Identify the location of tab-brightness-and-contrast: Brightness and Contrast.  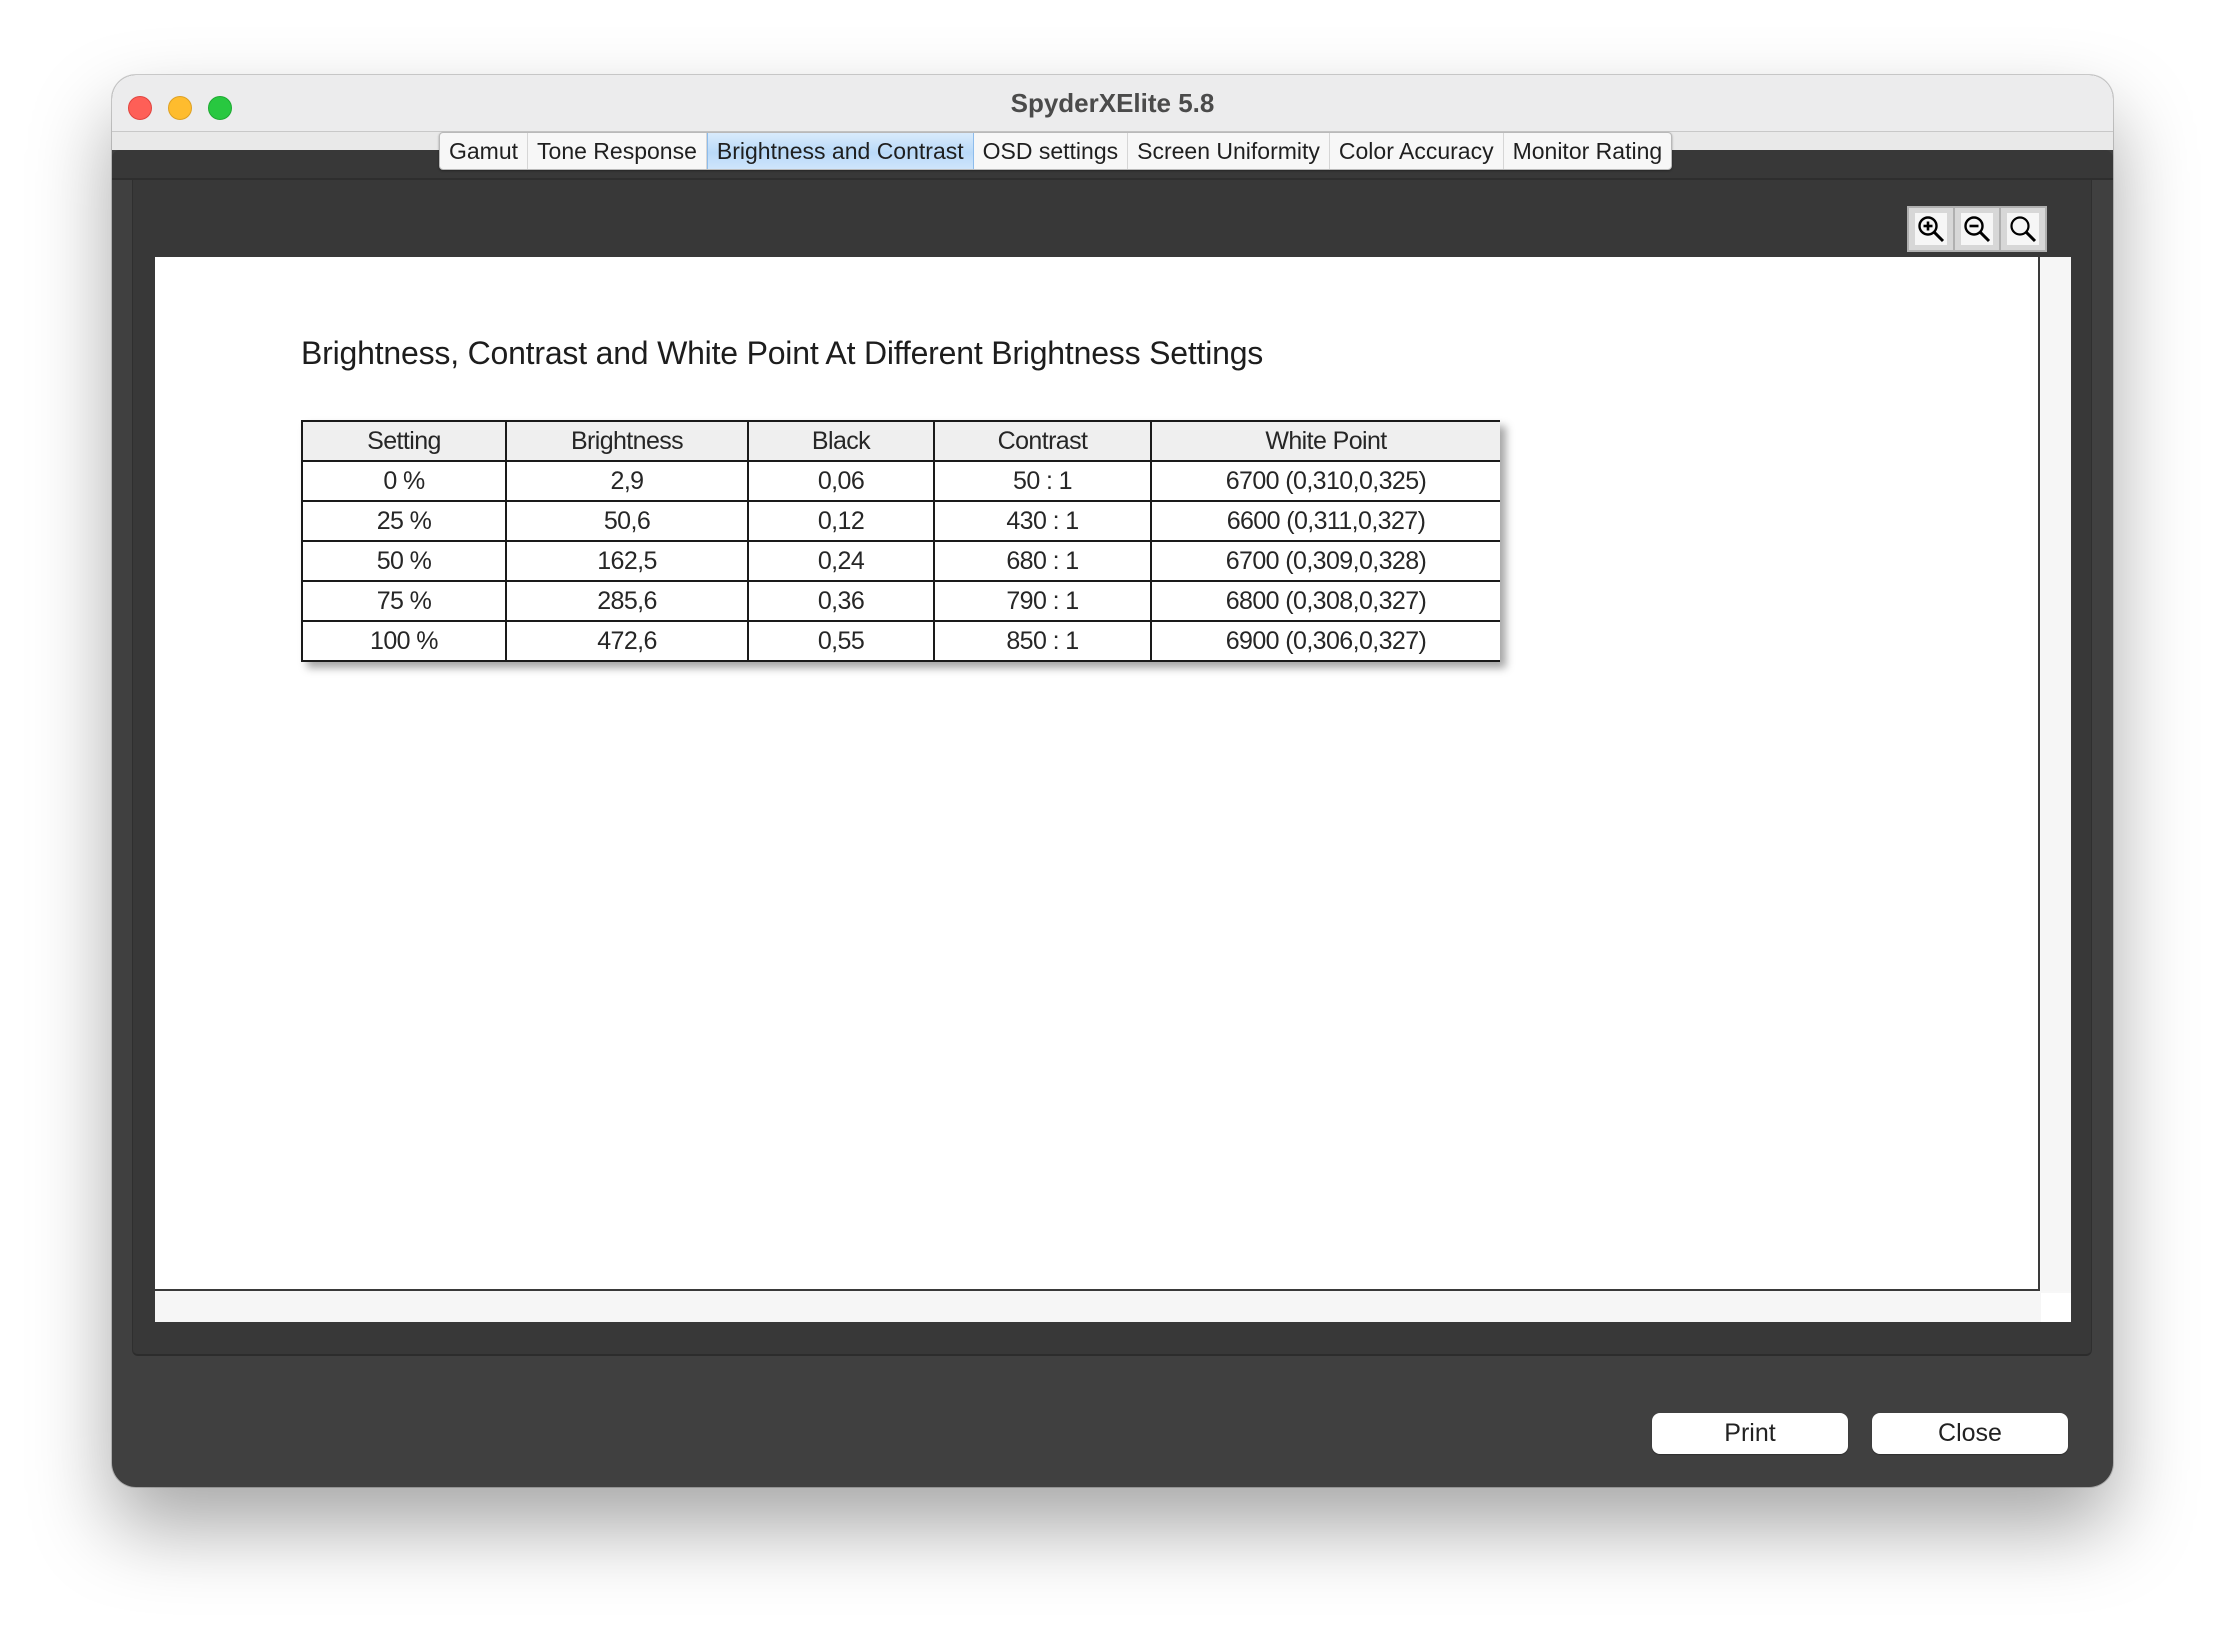
(840, 151).